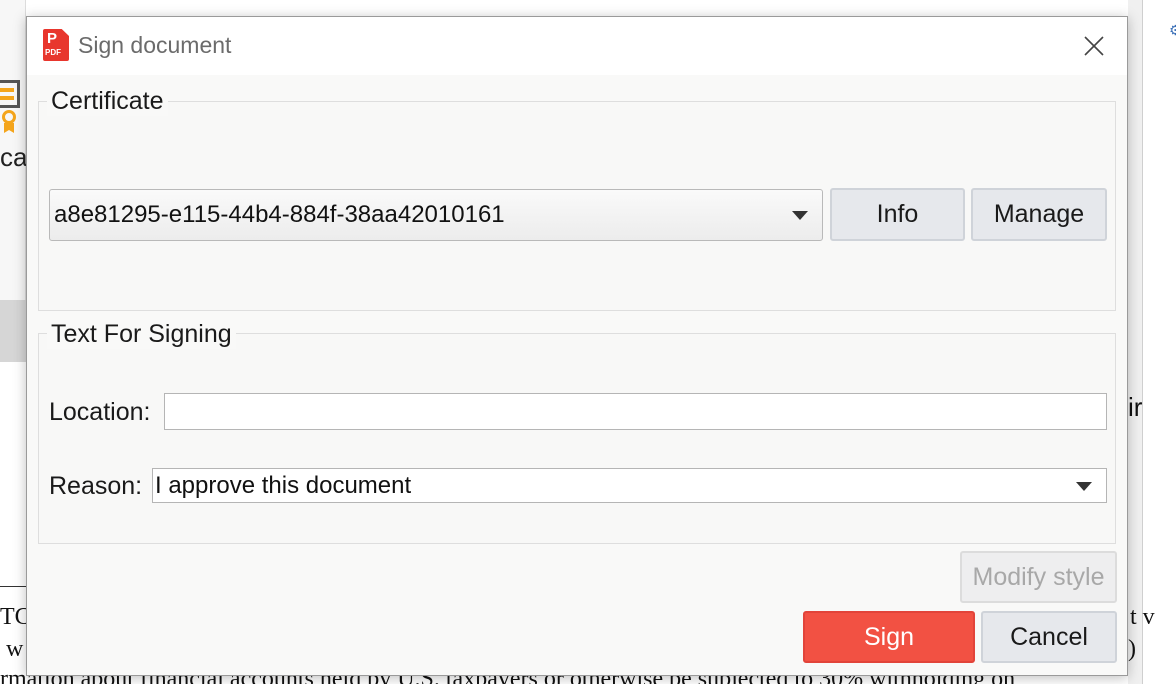 The image size is (1176, 684). I want to click on background-doc-text-2-left: w, so click(15, 649).